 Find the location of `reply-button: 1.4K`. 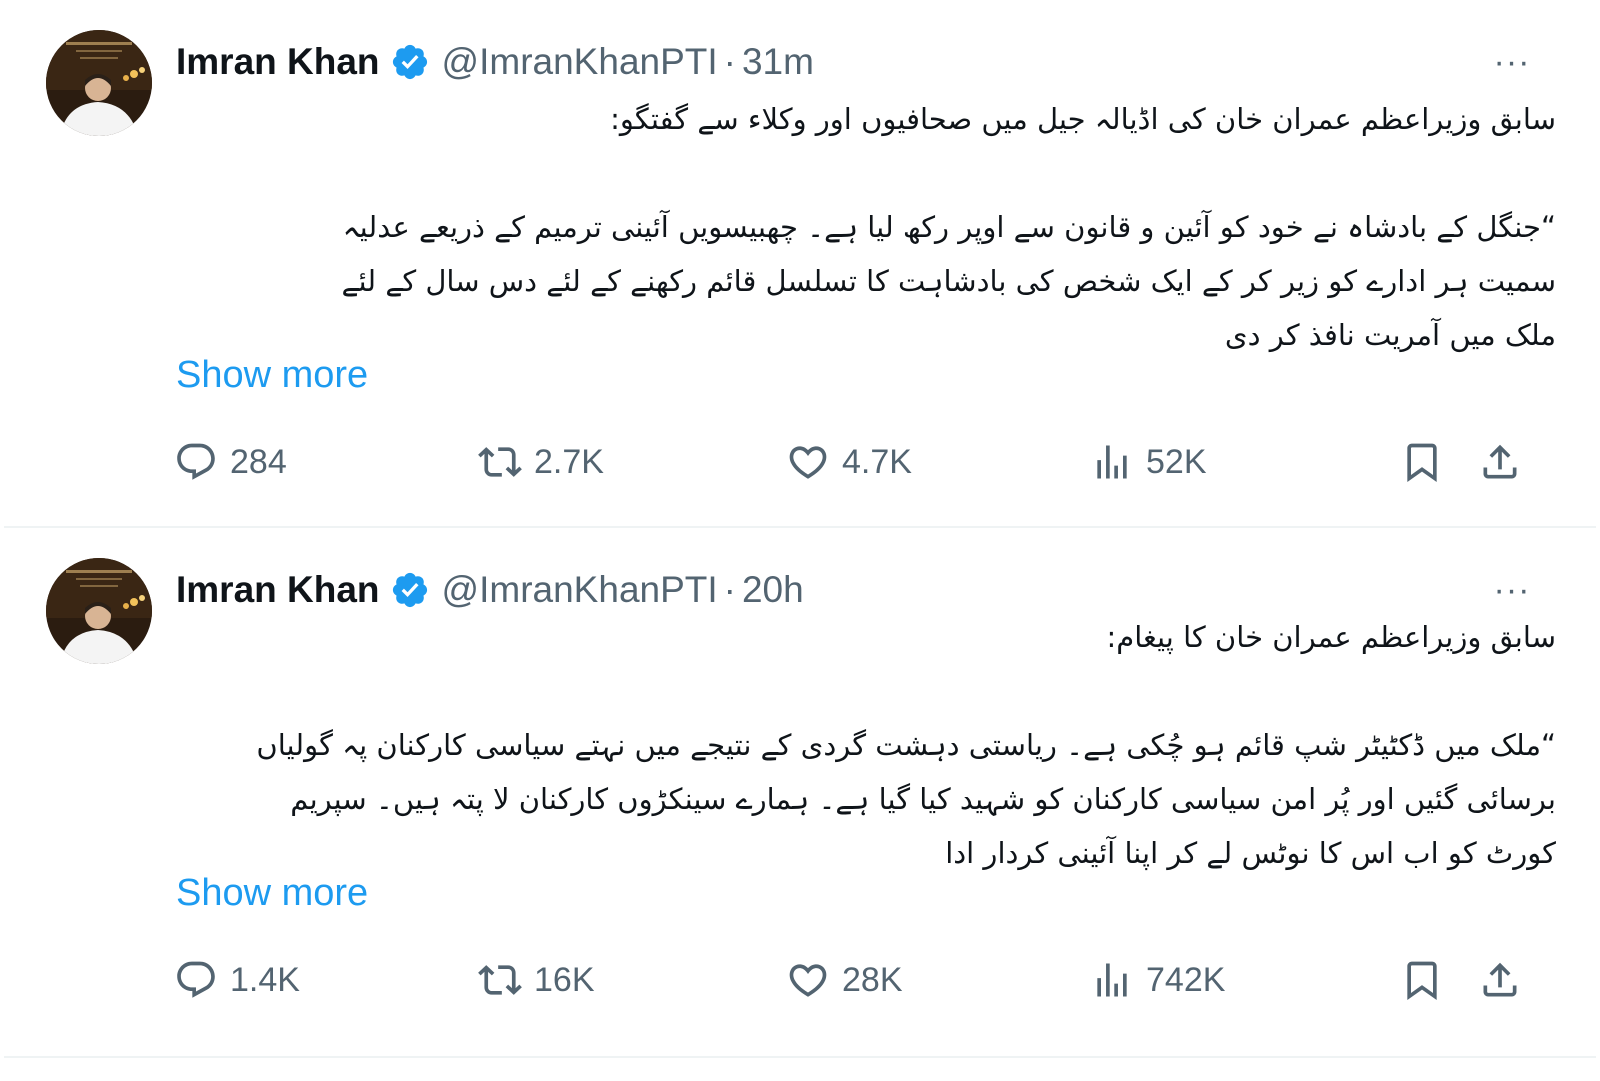

reply-button: 1.4K is located at coordinates (237, 980).